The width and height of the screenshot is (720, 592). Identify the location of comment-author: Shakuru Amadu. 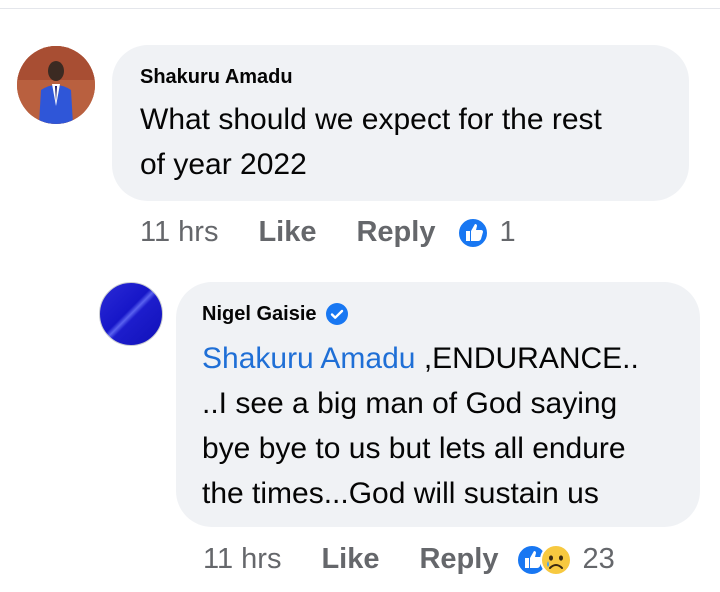
(414, 77).